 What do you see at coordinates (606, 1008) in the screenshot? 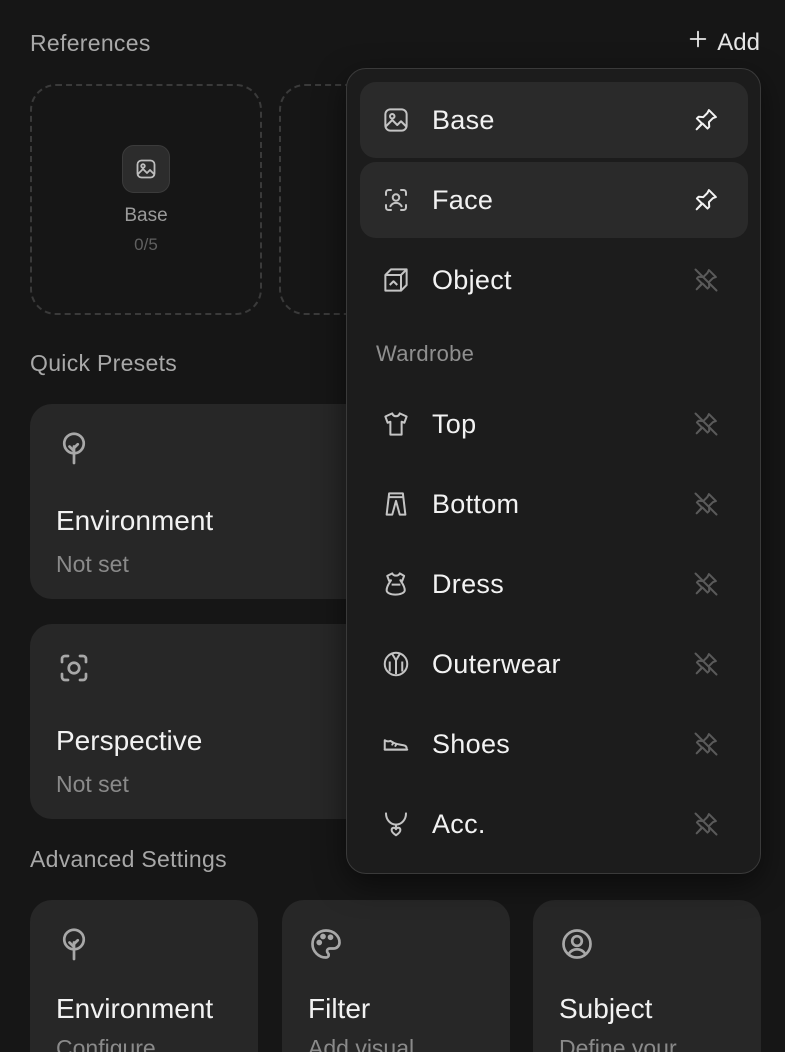
I see `advanced-card-title: Subject` at bounding box center [606, 1008].